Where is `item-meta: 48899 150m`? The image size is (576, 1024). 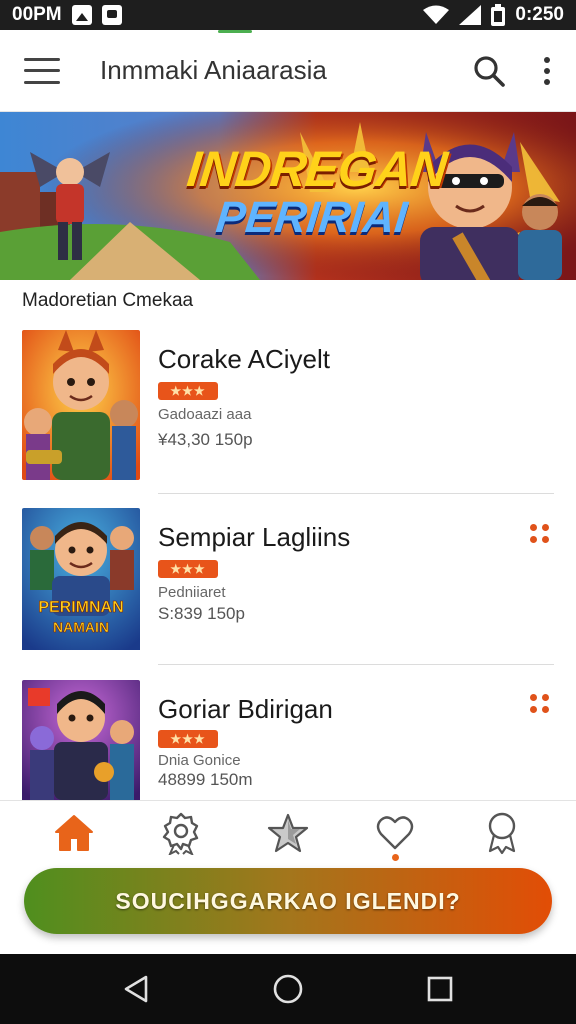
item-meta: 48899 150m is located at coordinates (205, 779).